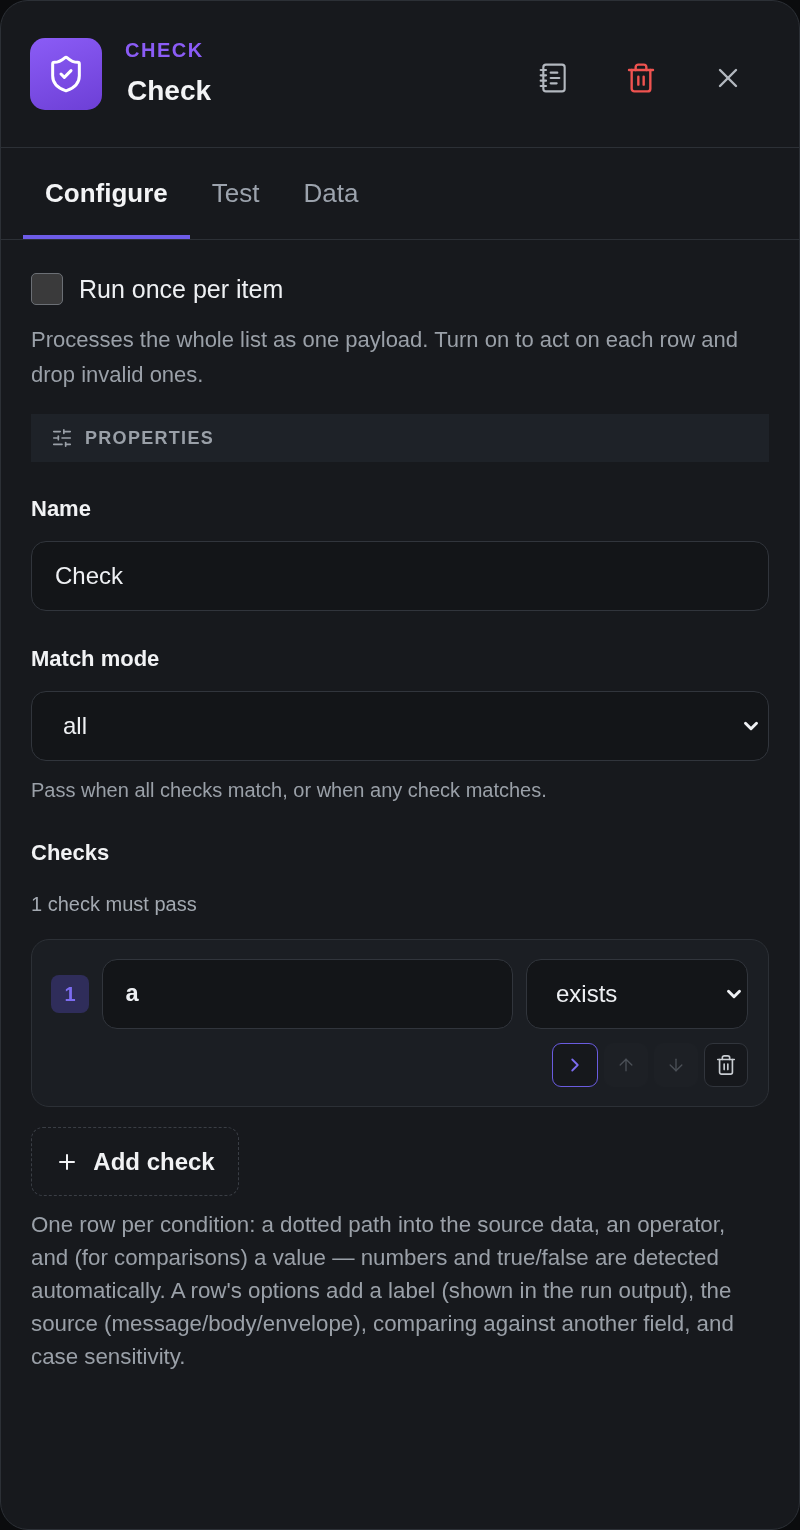 The image size is (800, 1530). I want to click on field-label: Checks, so click(71, 853).